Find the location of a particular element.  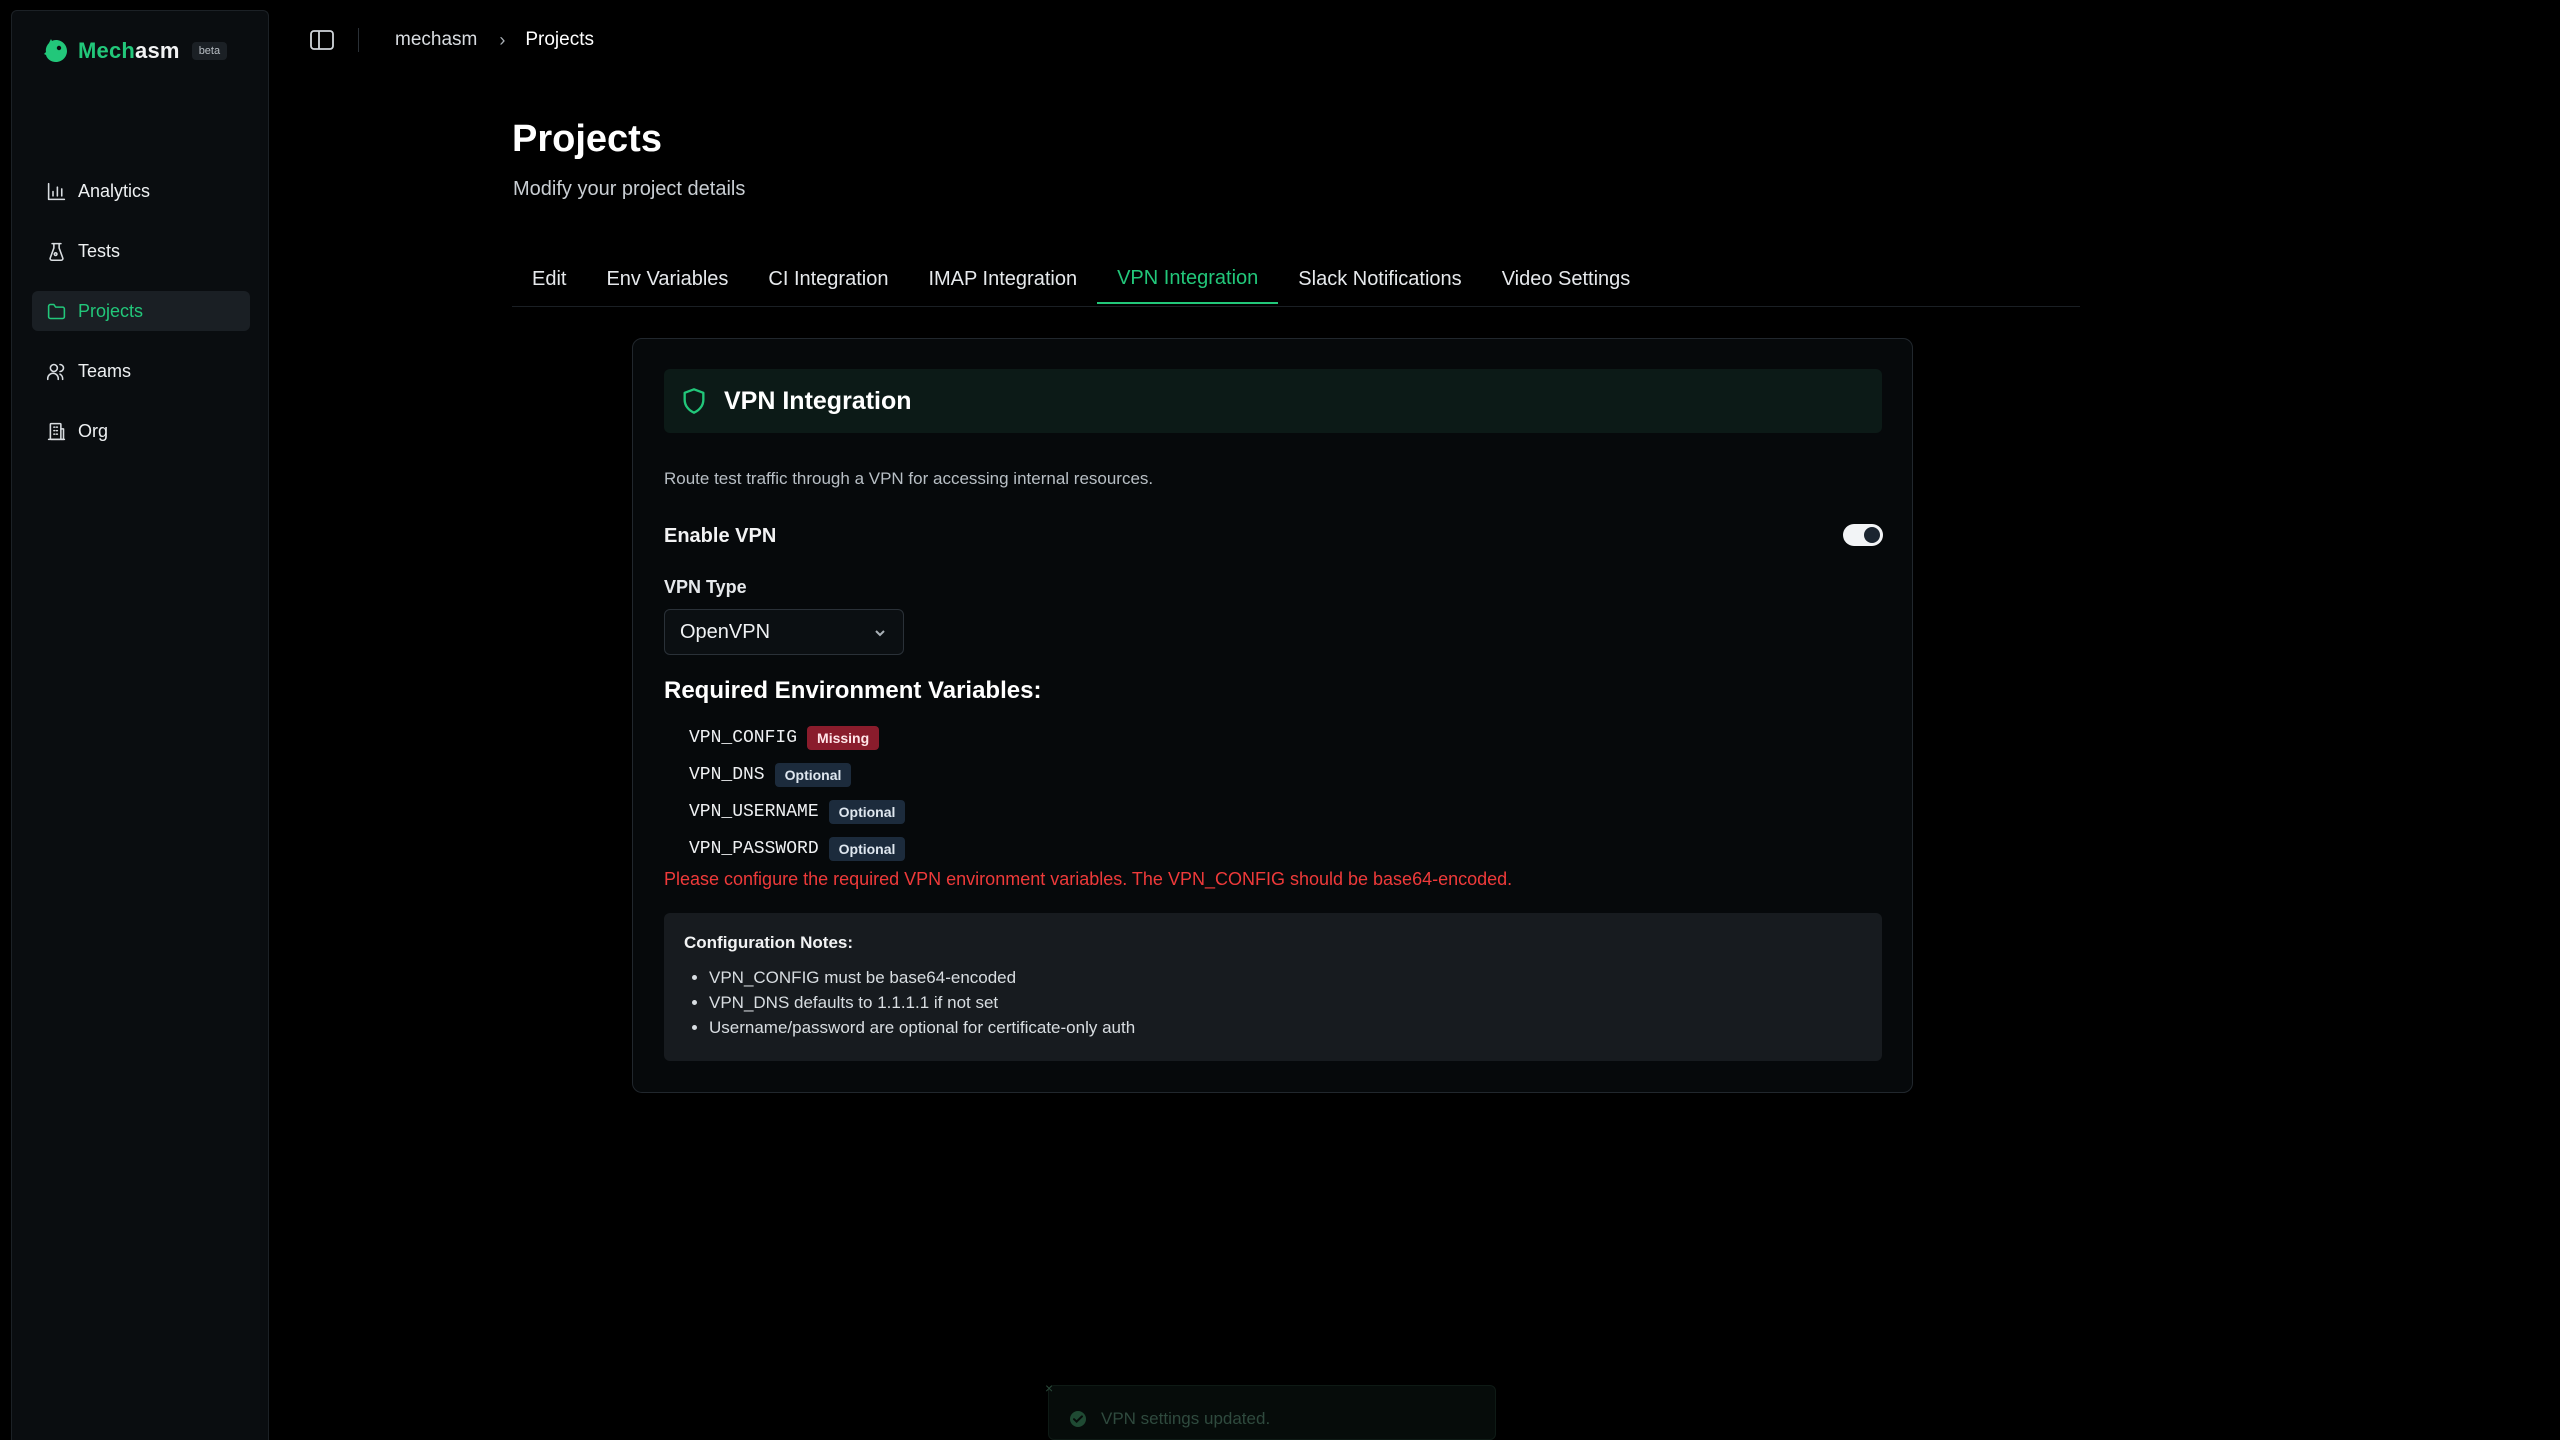

sidebar-item-label: Teams is located at coordinates (105, 370).